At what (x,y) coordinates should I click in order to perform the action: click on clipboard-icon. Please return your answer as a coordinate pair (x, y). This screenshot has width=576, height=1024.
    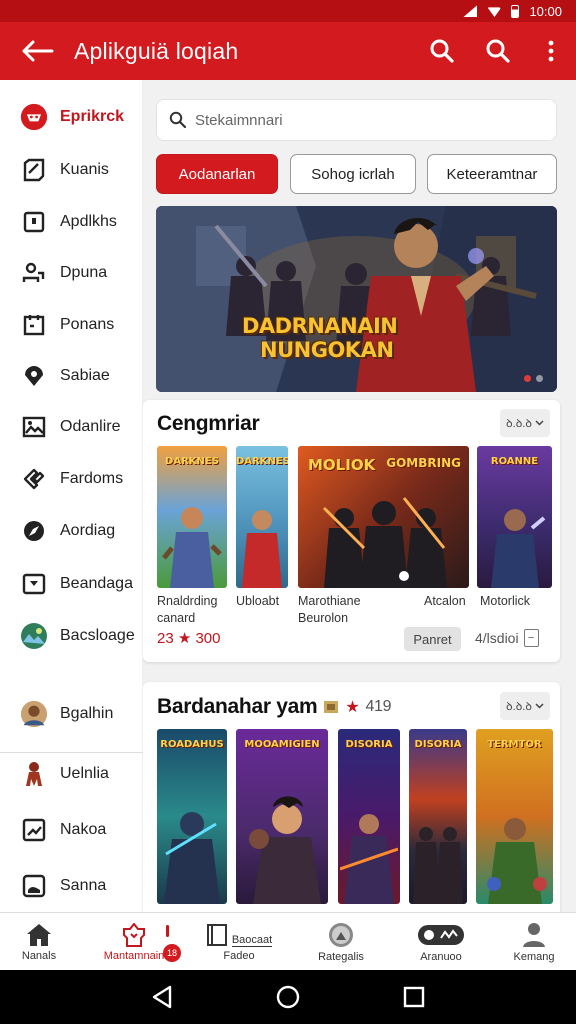
    Looking at the image, I should click on (34, 325).